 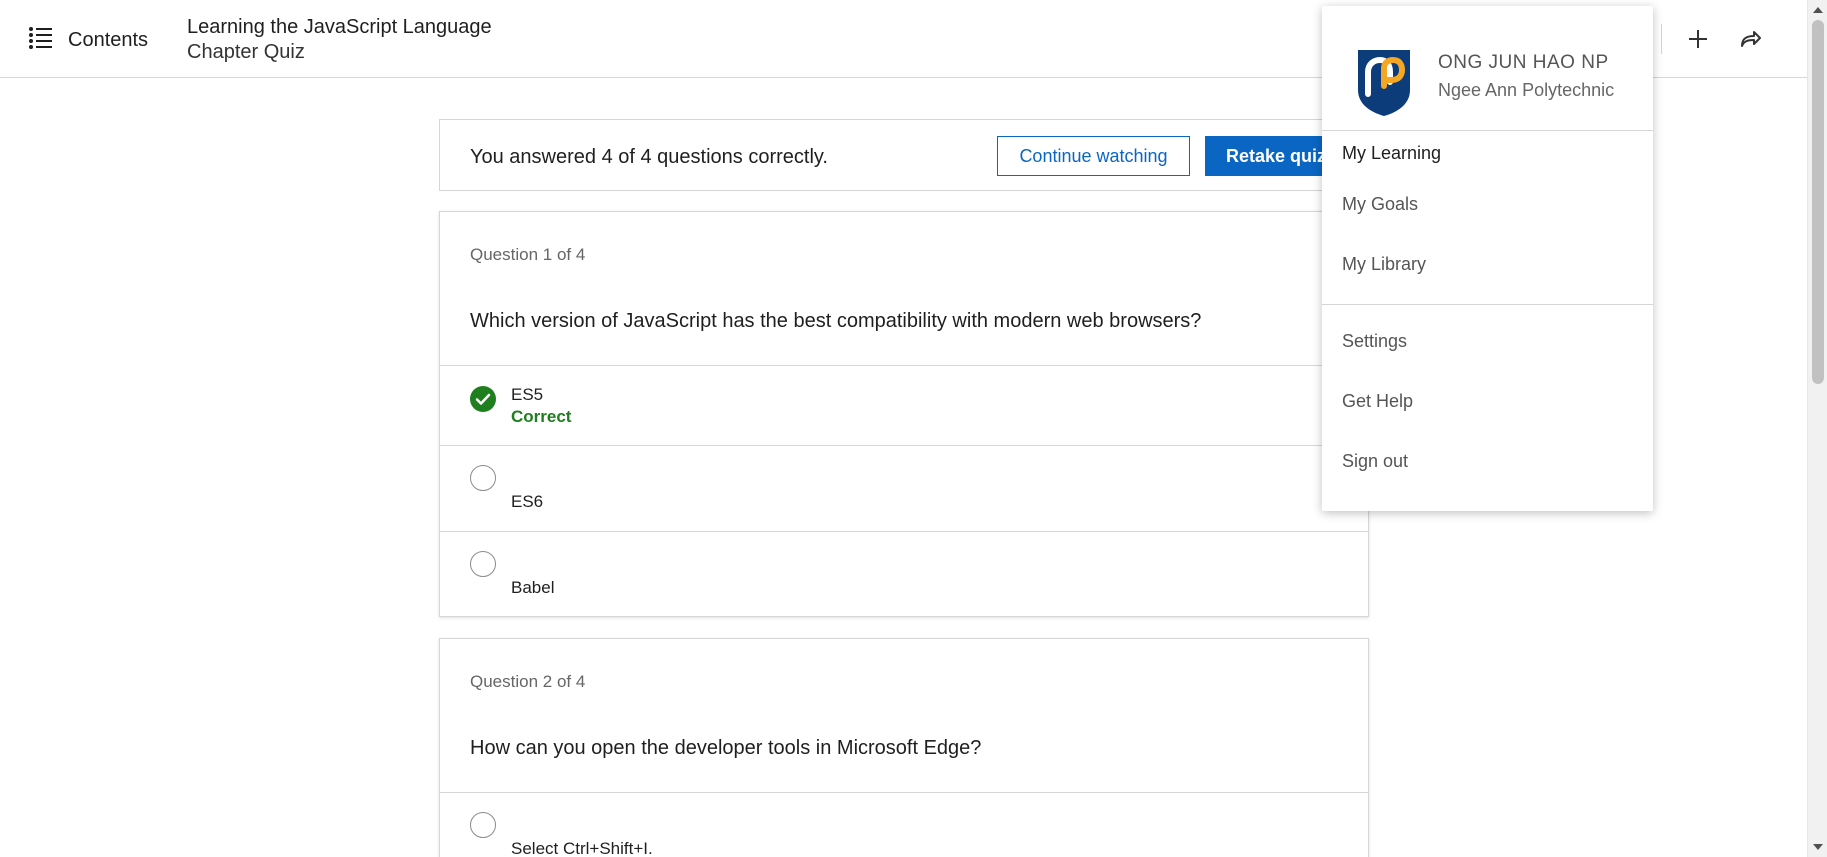 What do you see at coordinates (1093, 156) in the screenshot?
I see `continue-watching-button: Continue watching` at bounding box center [1093, 156].